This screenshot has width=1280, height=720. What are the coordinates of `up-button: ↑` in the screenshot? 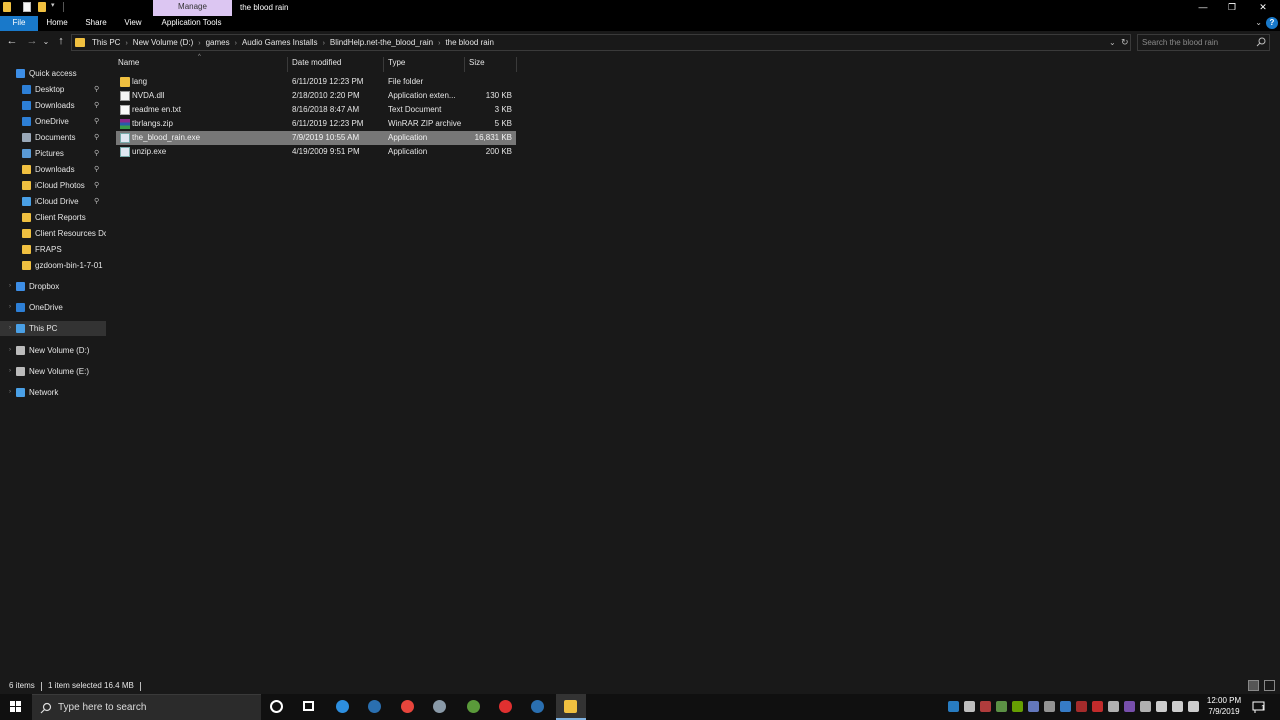 It's located at (61, 42).